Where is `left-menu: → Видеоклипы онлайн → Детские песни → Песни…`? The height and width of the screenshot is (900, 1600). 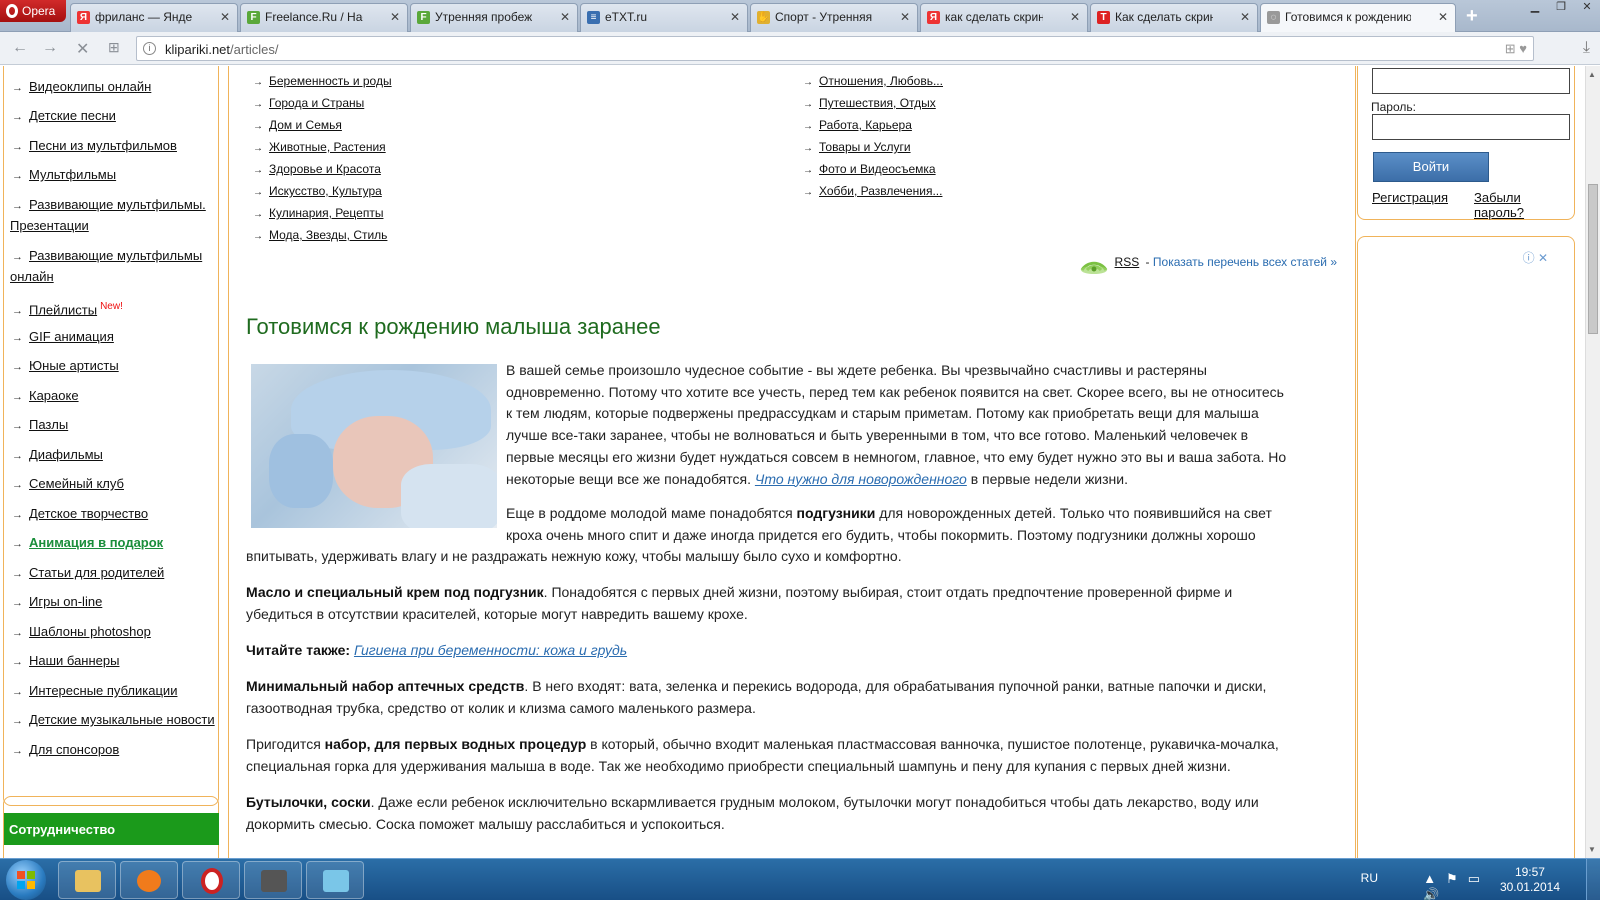 left-menu: → Видеоклипы онлайн → Детские песни → Песни… is located at coordinates (111, 436).